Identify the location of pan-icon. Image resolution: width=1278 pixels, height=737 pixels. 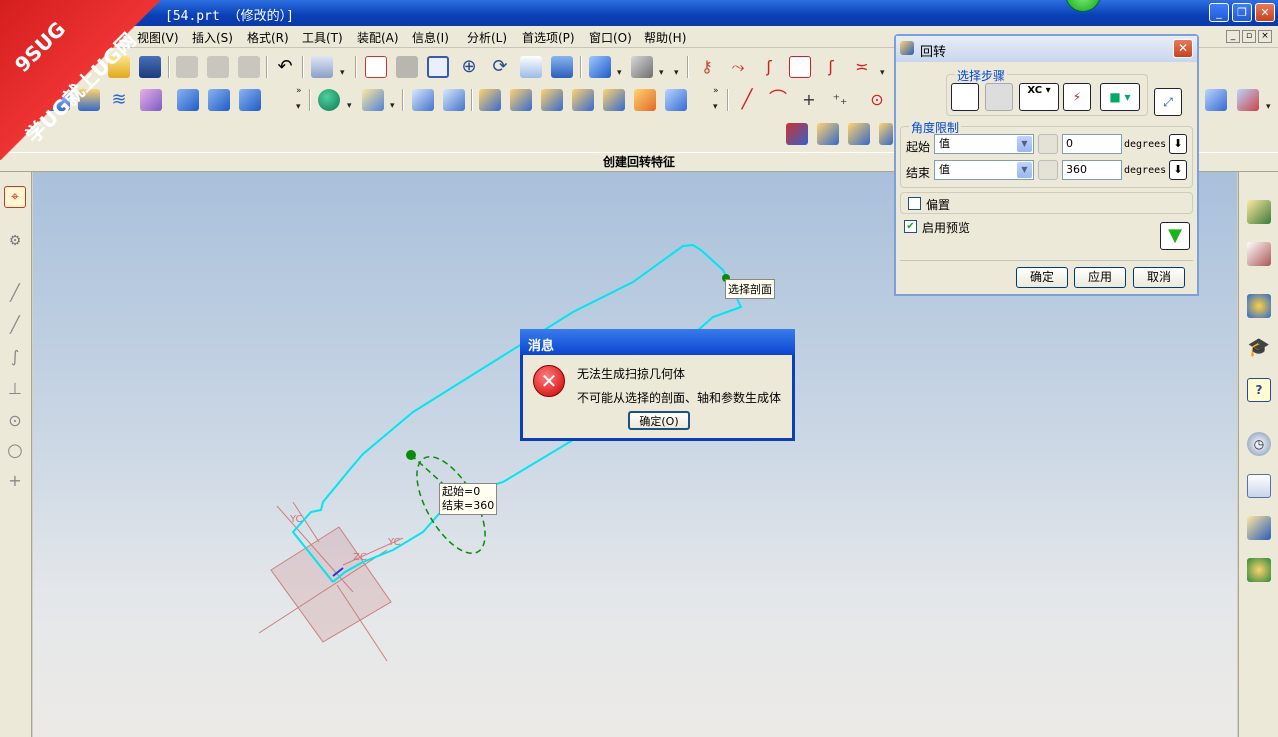
(531, 67).